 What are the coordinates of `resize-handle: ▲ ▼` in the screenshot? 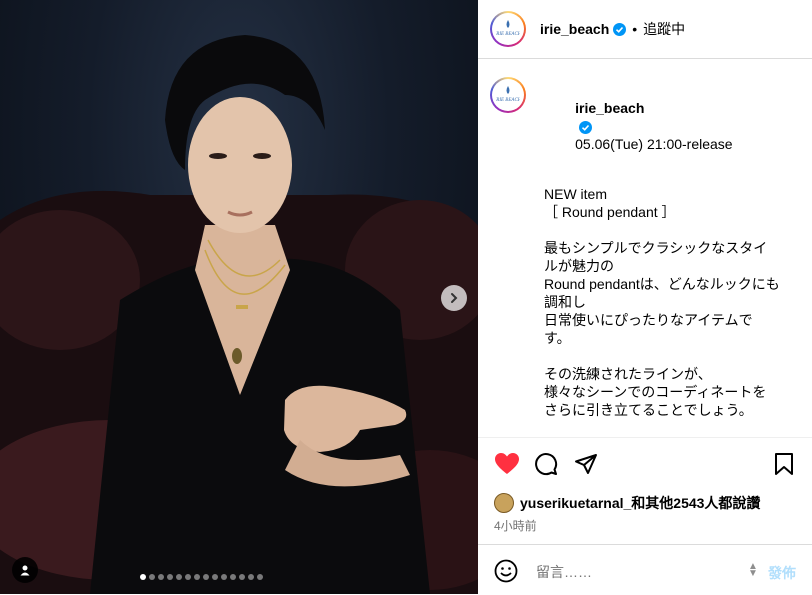 It's located at (753, 570).